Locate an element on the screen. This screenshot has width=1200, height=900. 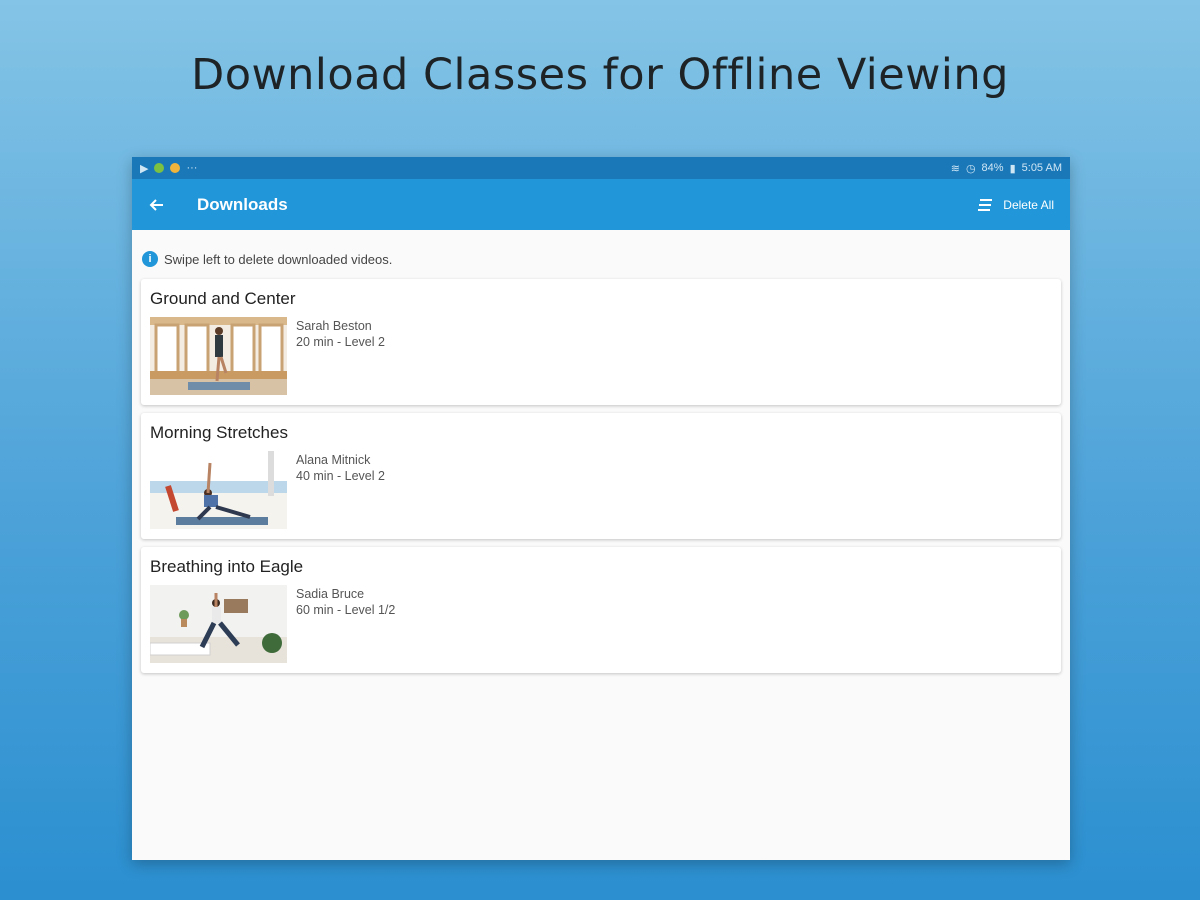
delete-all-label: Delete All is located at coordinates (1028, 204).